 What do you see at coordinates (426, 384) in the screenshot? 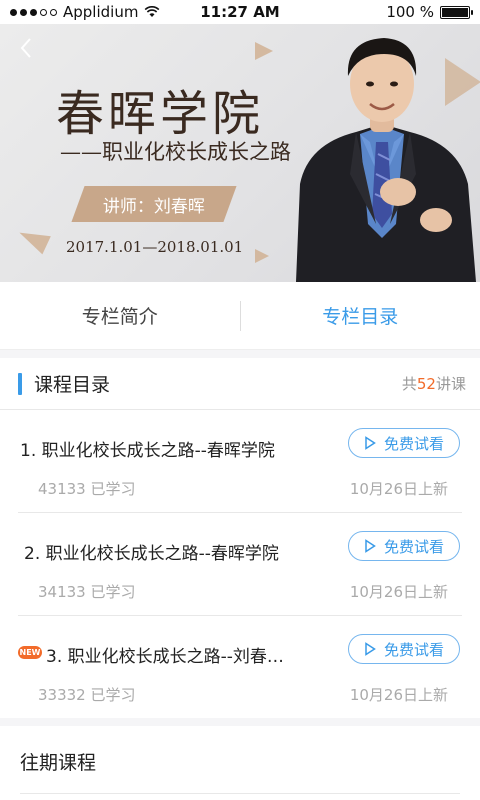
I see `count-number: 52` at bounding box center [426, 384].